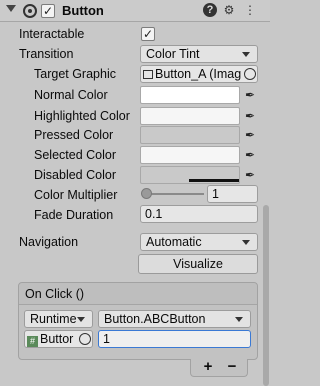 Image resolution: width=320 pixels, height=386 pixels. Describe the element at coordinates (75, 74) in the screenshot. I see `target-graphic-label: Target Graphic` at that location.